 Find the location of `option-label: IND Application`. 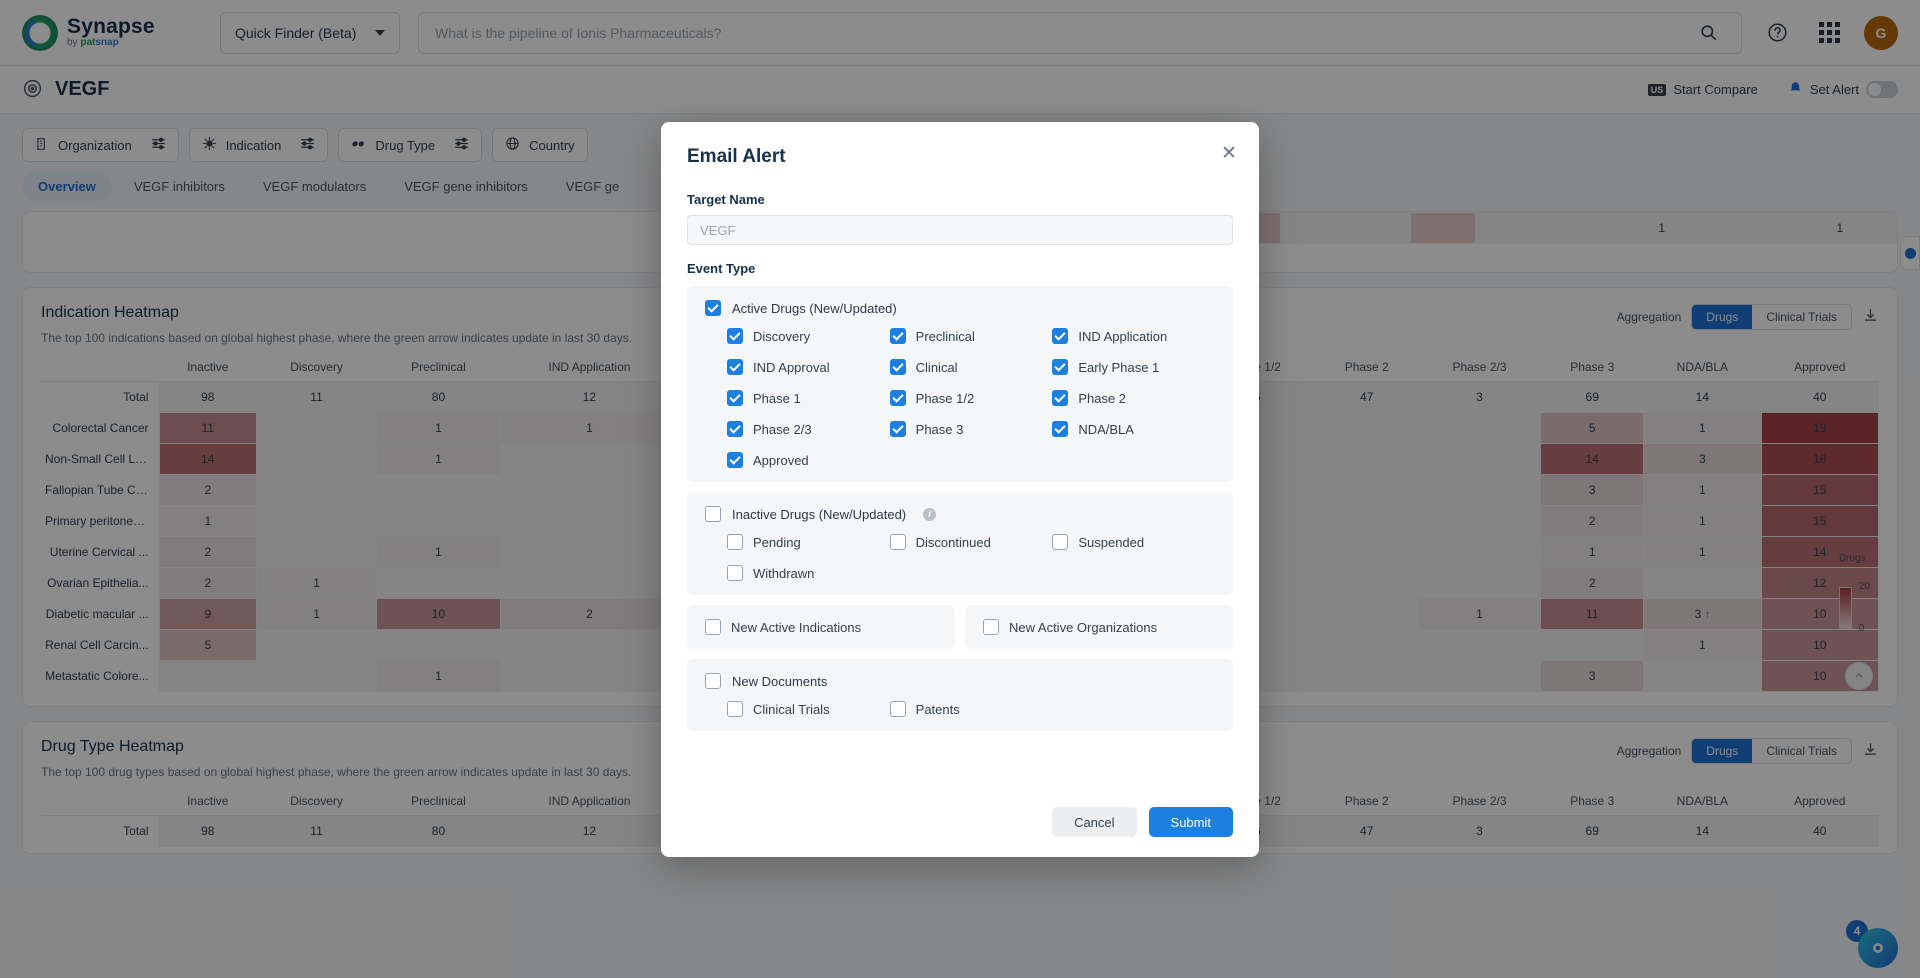

option-label: IND Application is located at coordinates (1123, 336).